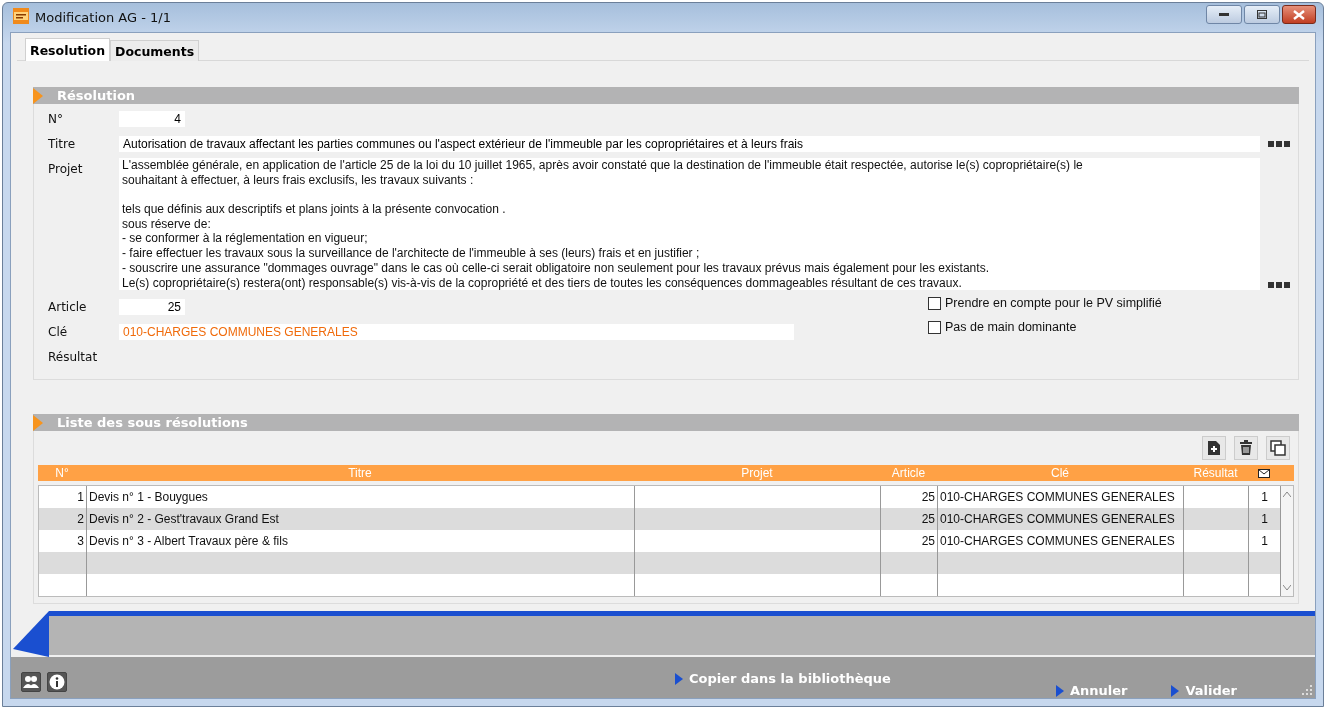 The height and width of the screenshot is (709, 1326). Describe the element at coordinates (31, 681) in the screenshot. I see `users-icon` at that location.